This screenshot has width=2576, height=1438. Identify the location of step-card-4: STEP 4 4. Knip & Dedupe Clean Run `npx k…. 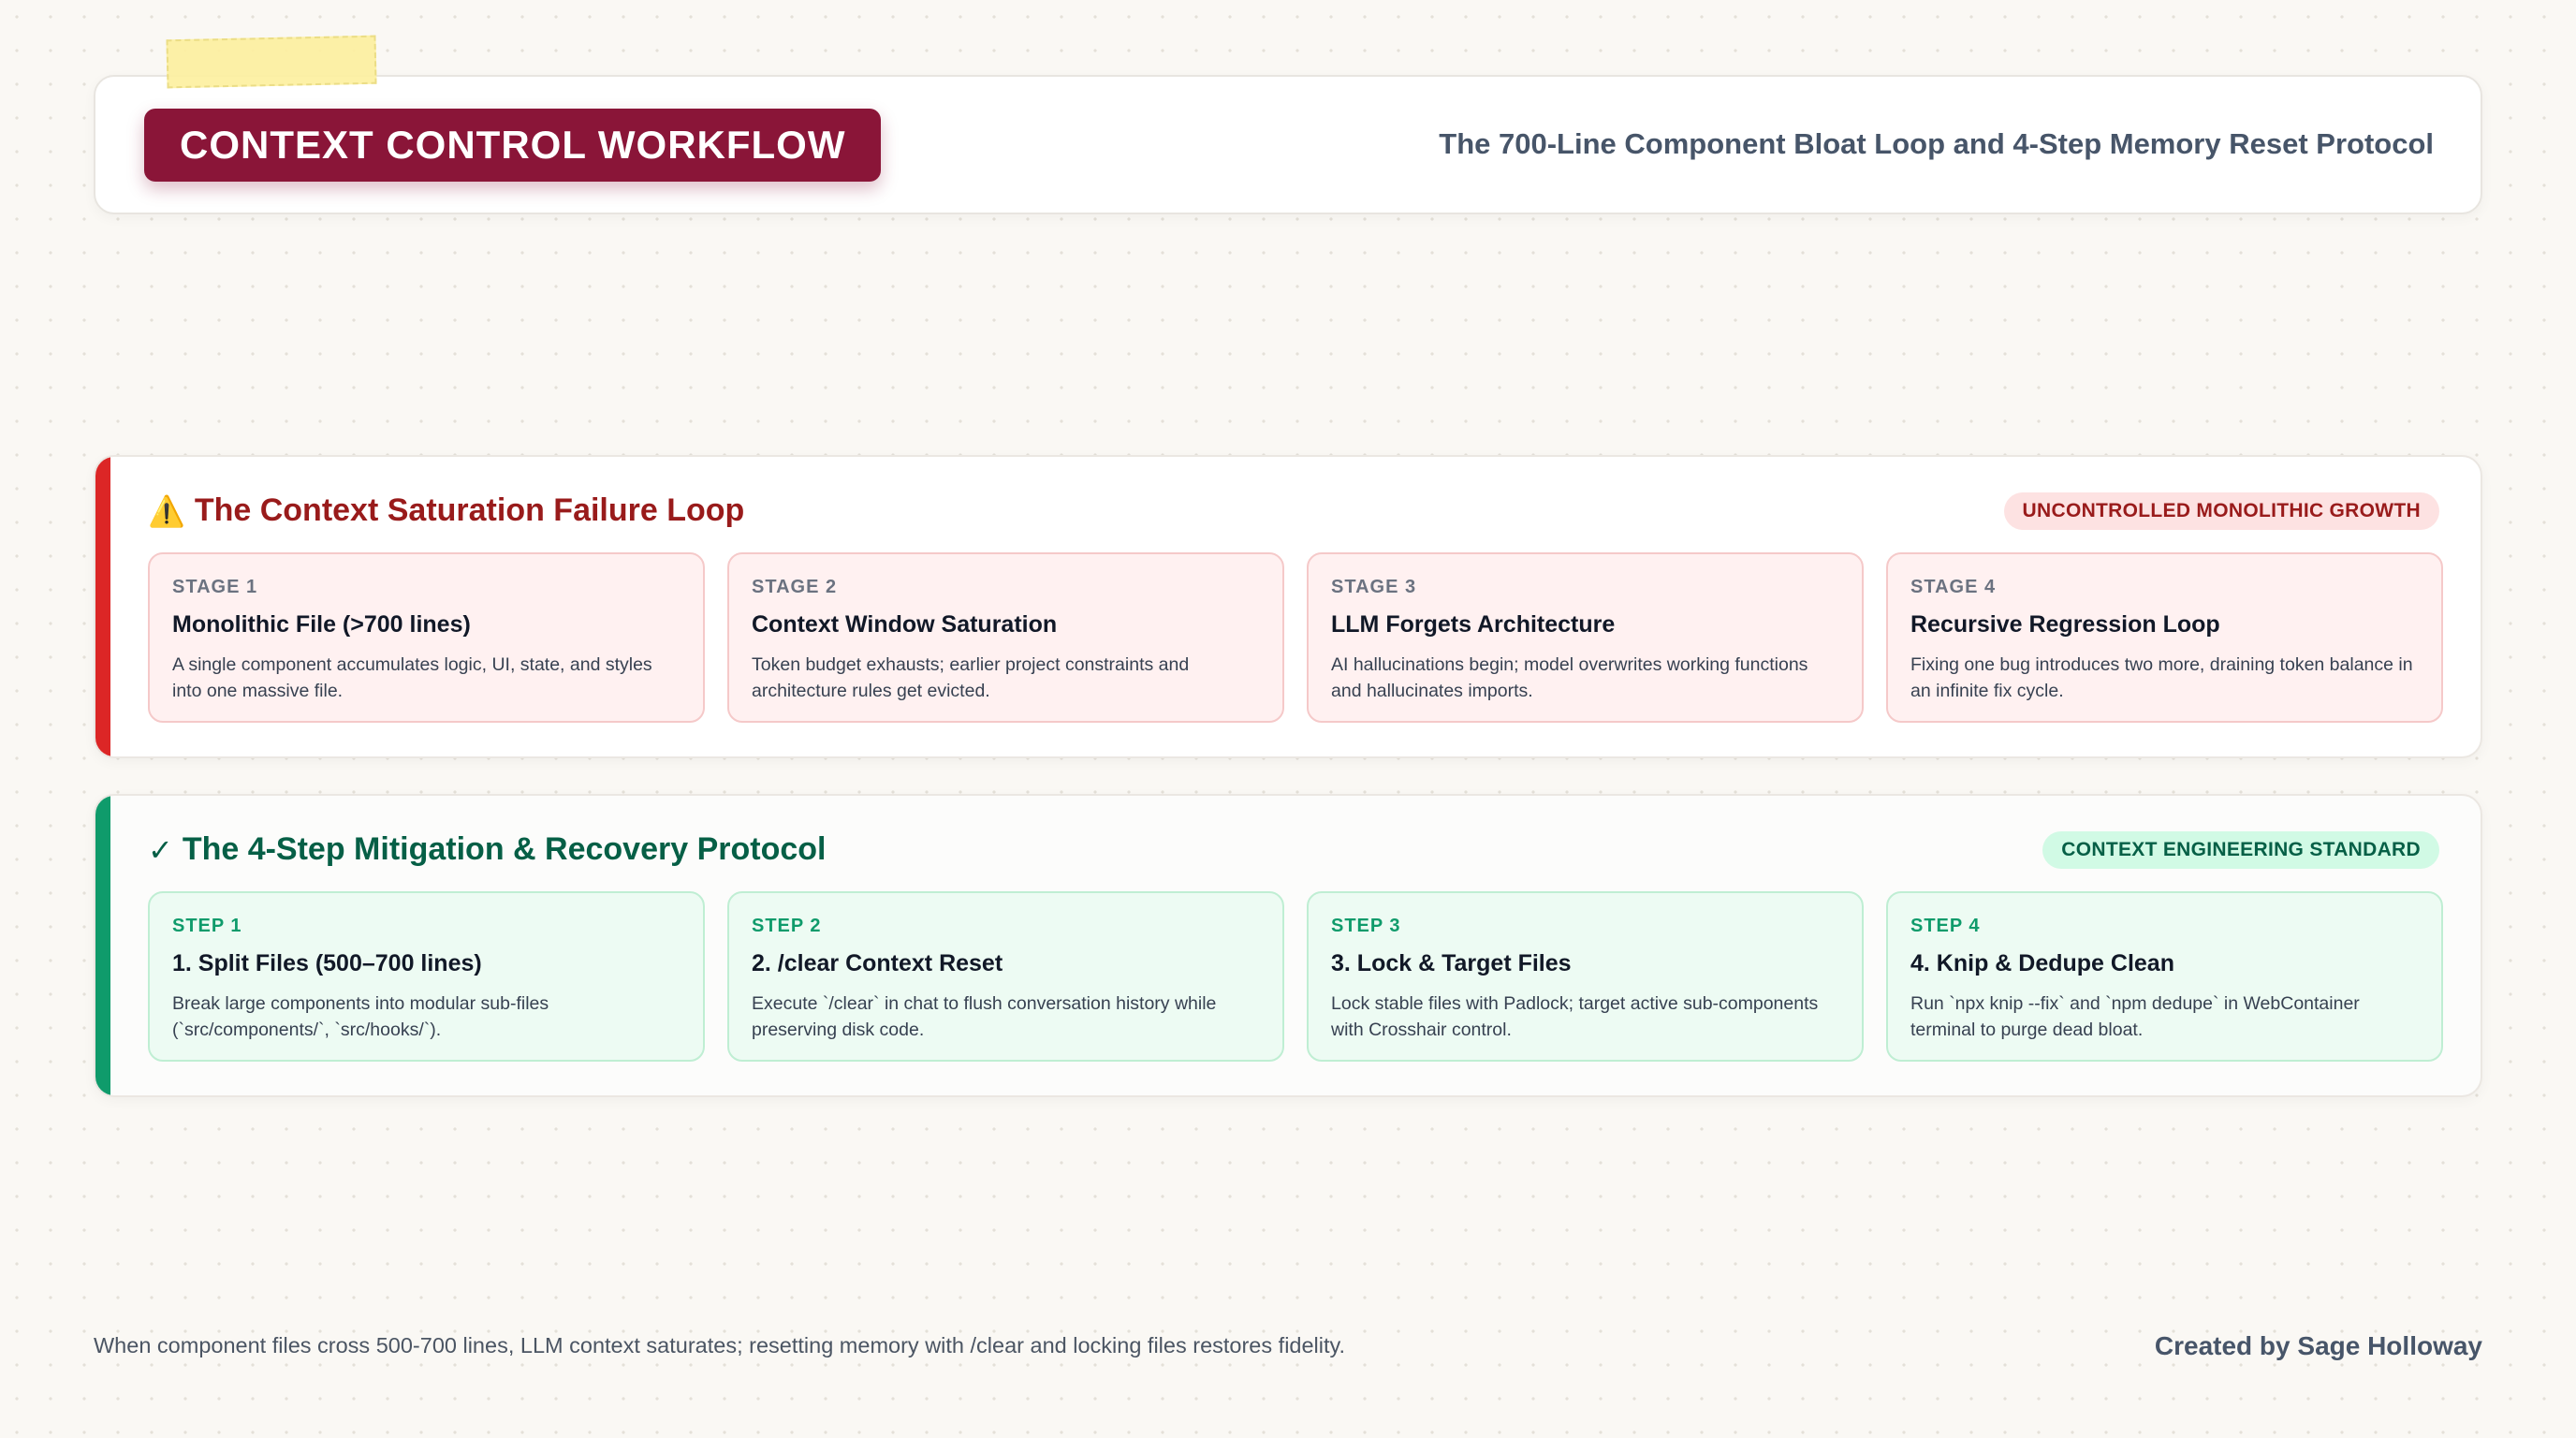
(2164, 976).